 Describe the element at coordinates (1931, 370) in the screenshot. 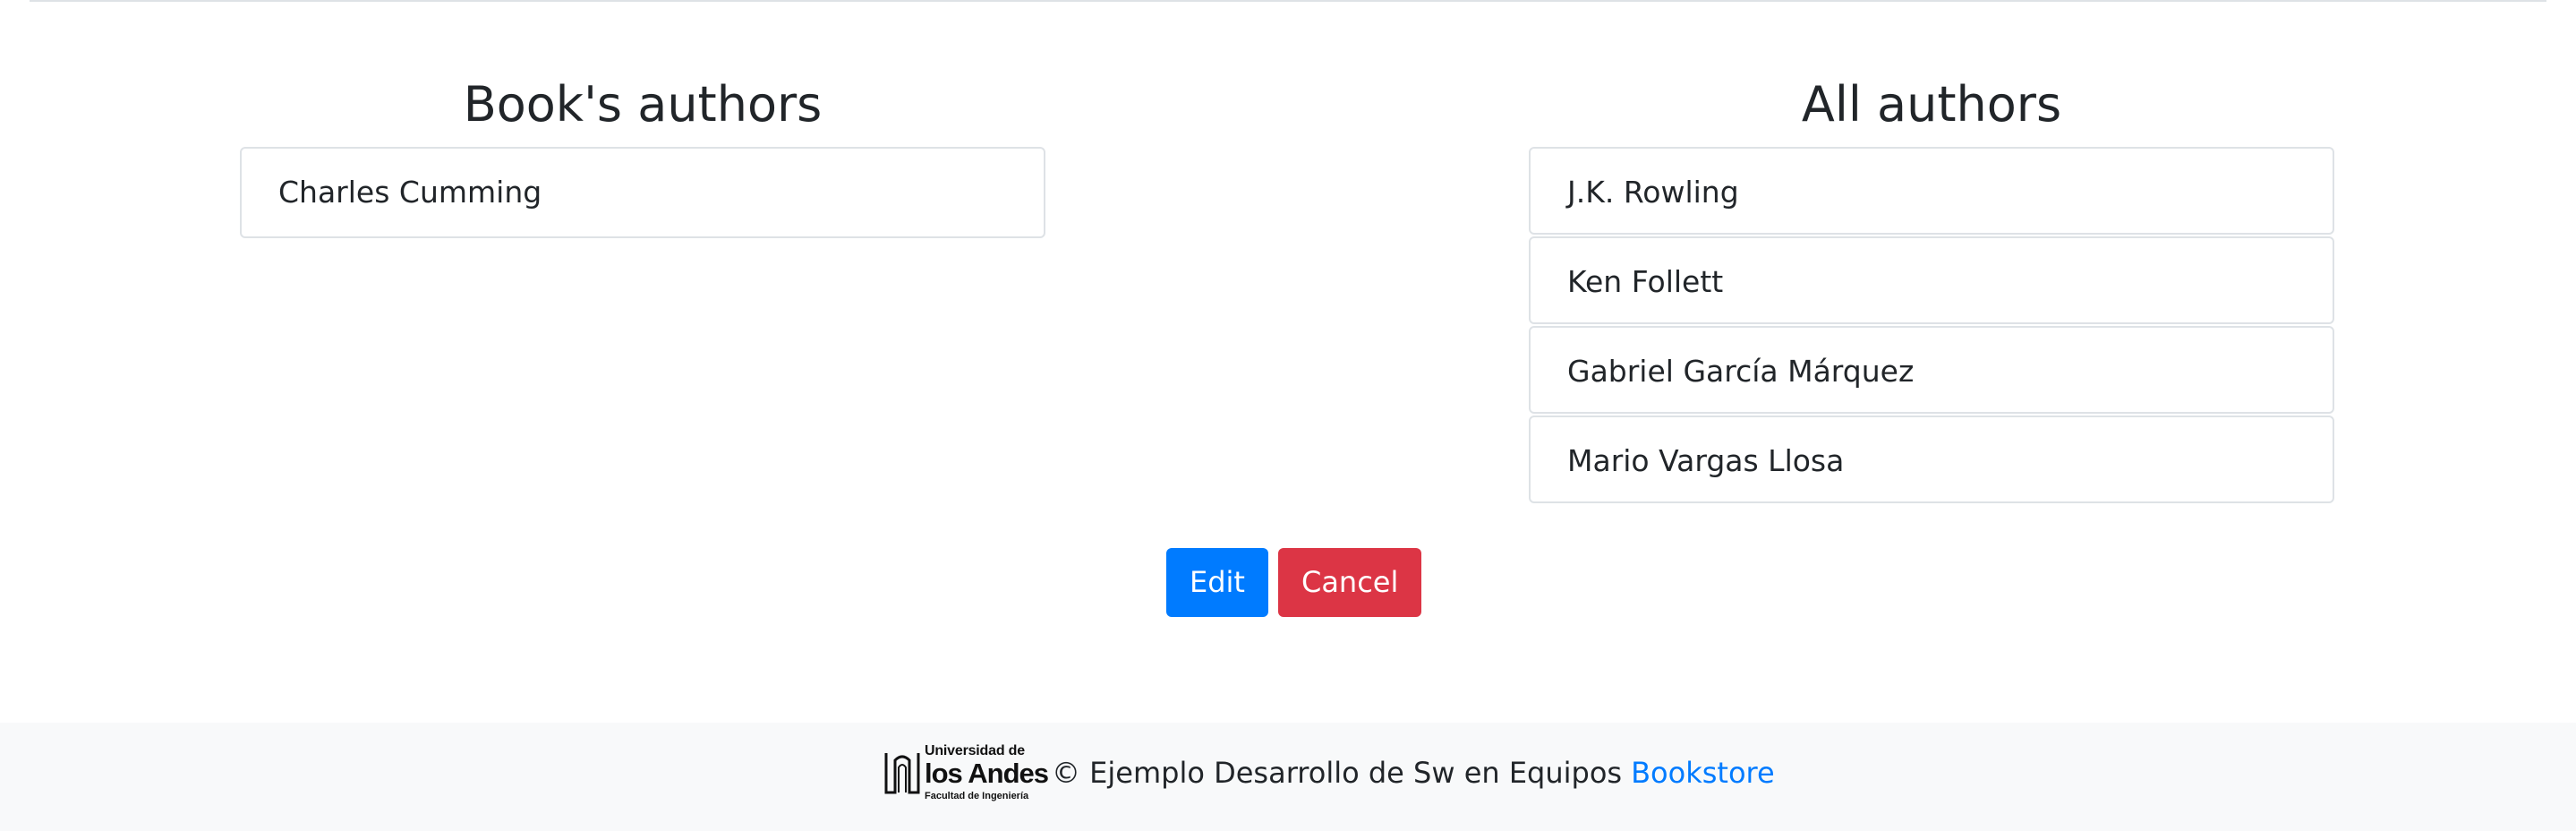

I see `author-item-garcia-marquez: Gabriel García Márquez` at that location.